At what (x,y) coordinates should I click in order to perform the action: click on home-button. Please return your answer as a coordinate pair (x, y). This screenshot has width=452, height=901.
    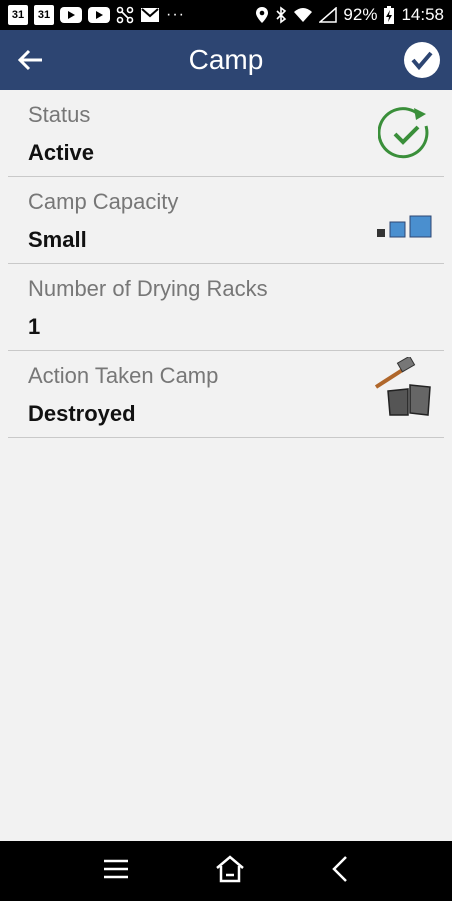
    Looking at the image, I should click on (230, 871).